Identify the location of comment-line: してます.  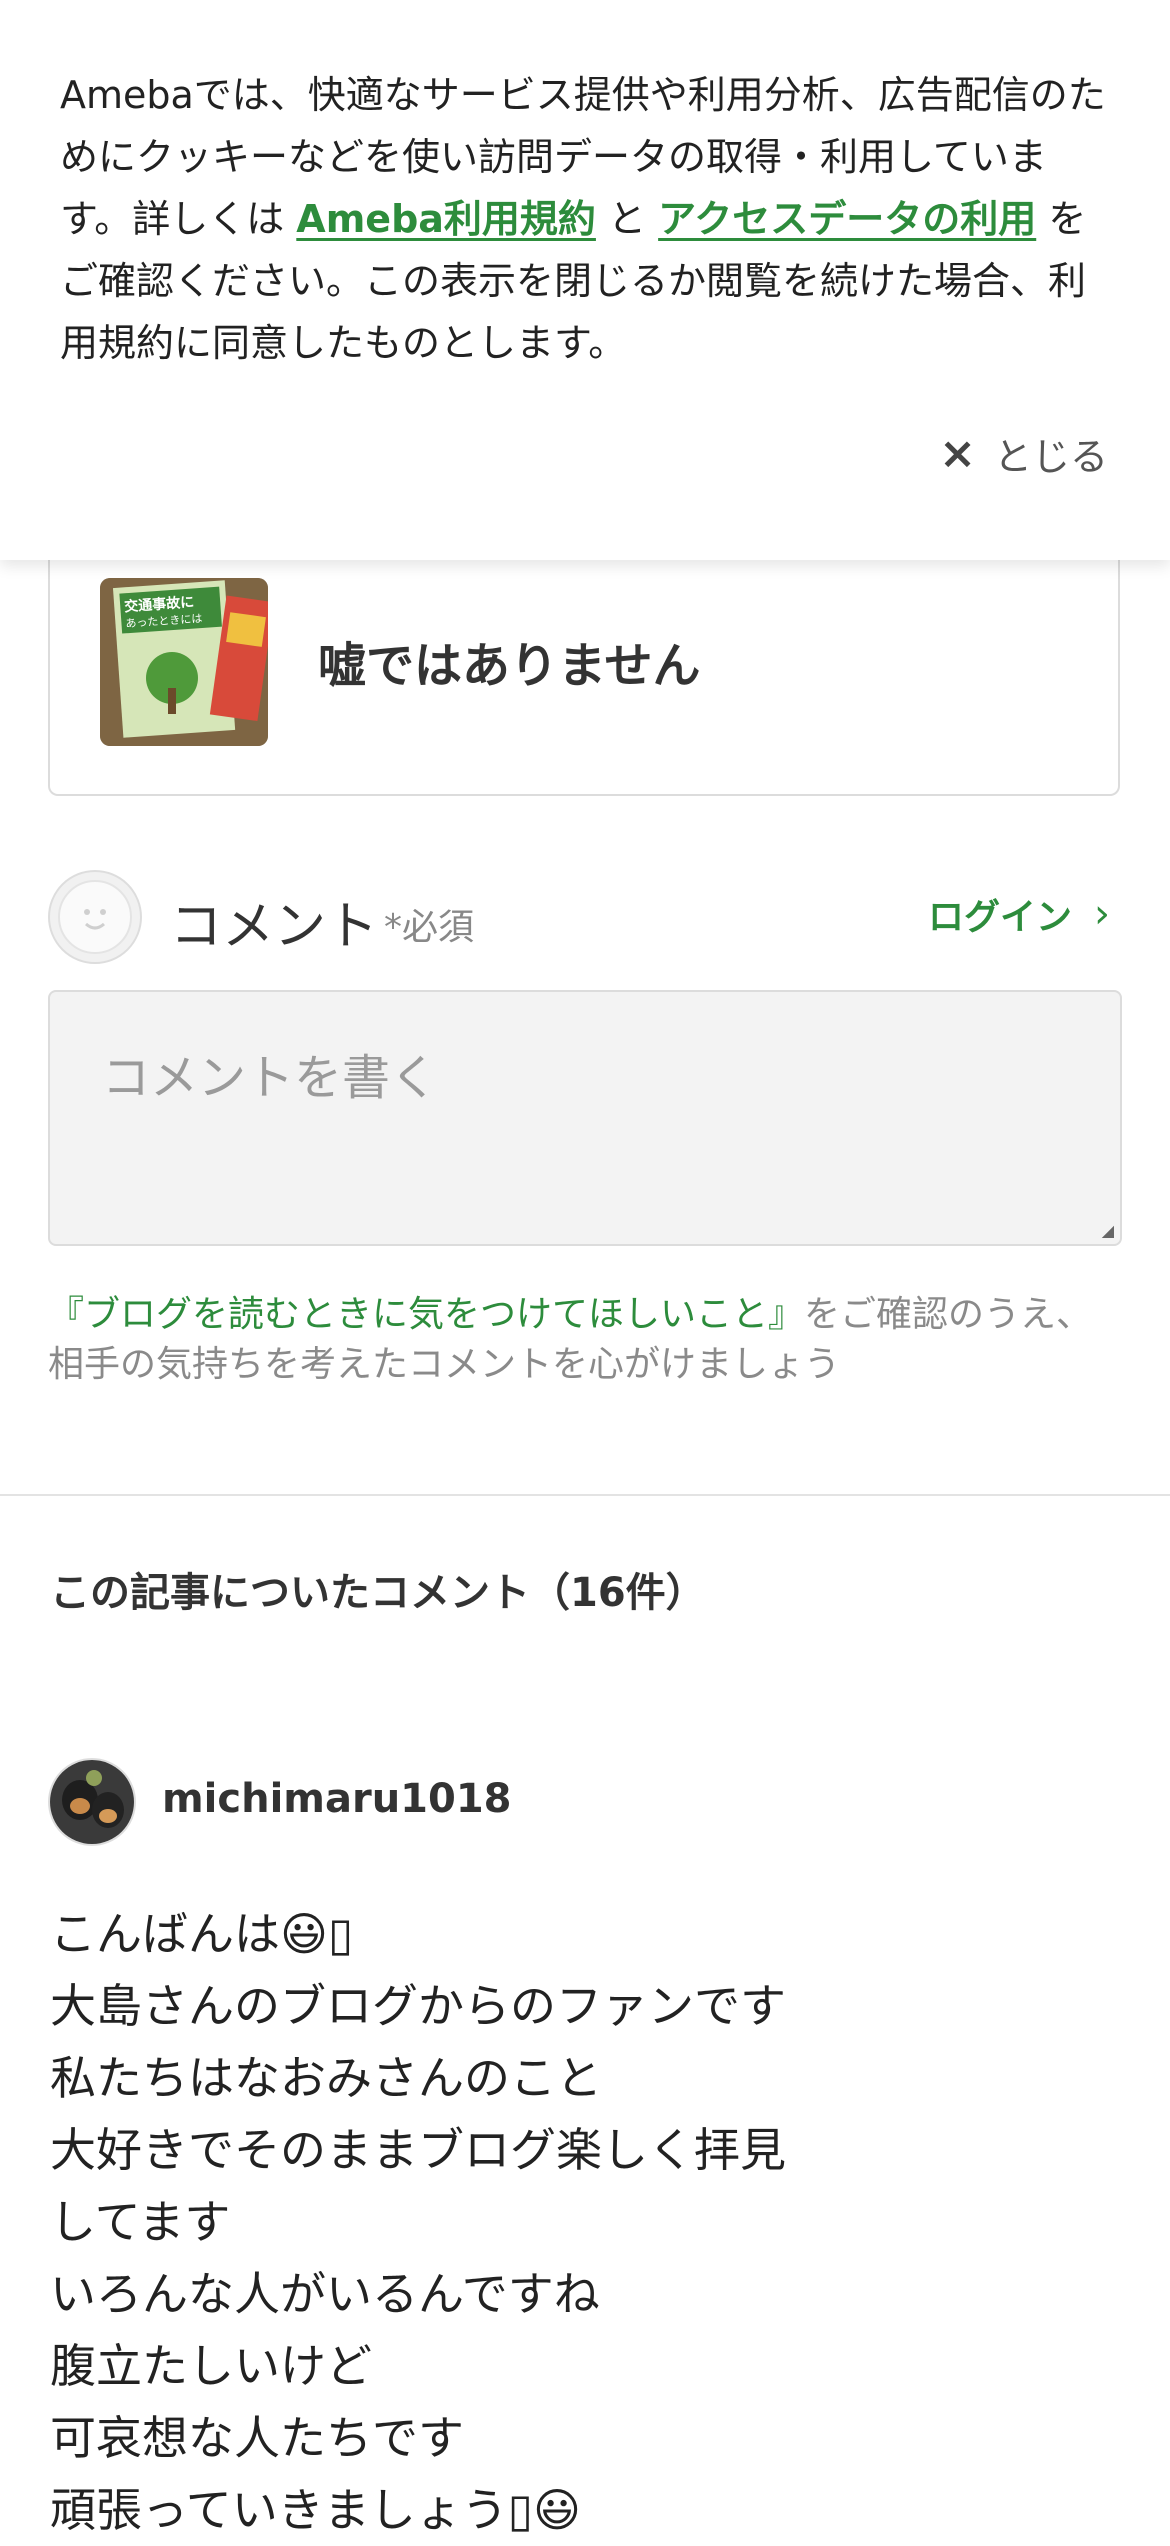
(140, 2222).